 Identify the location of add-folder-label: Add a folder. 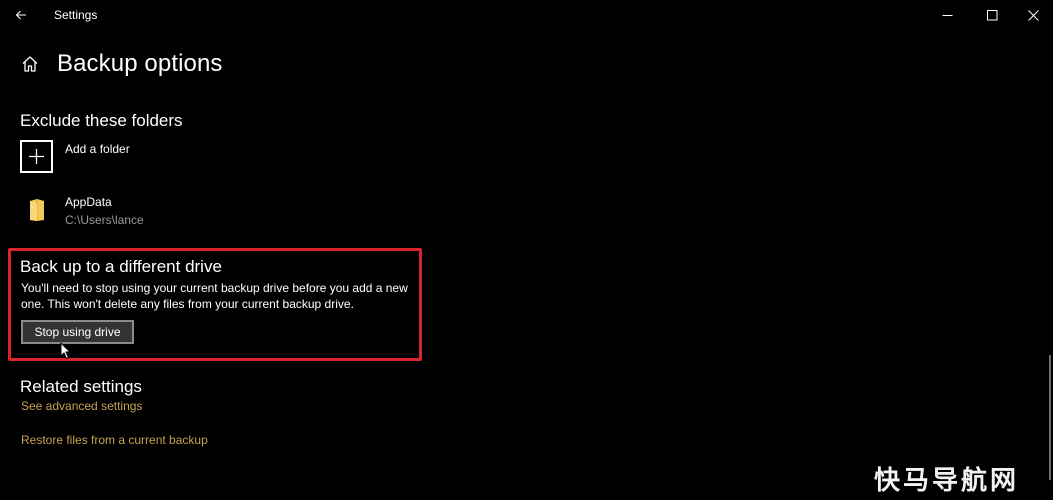
(97, 149).